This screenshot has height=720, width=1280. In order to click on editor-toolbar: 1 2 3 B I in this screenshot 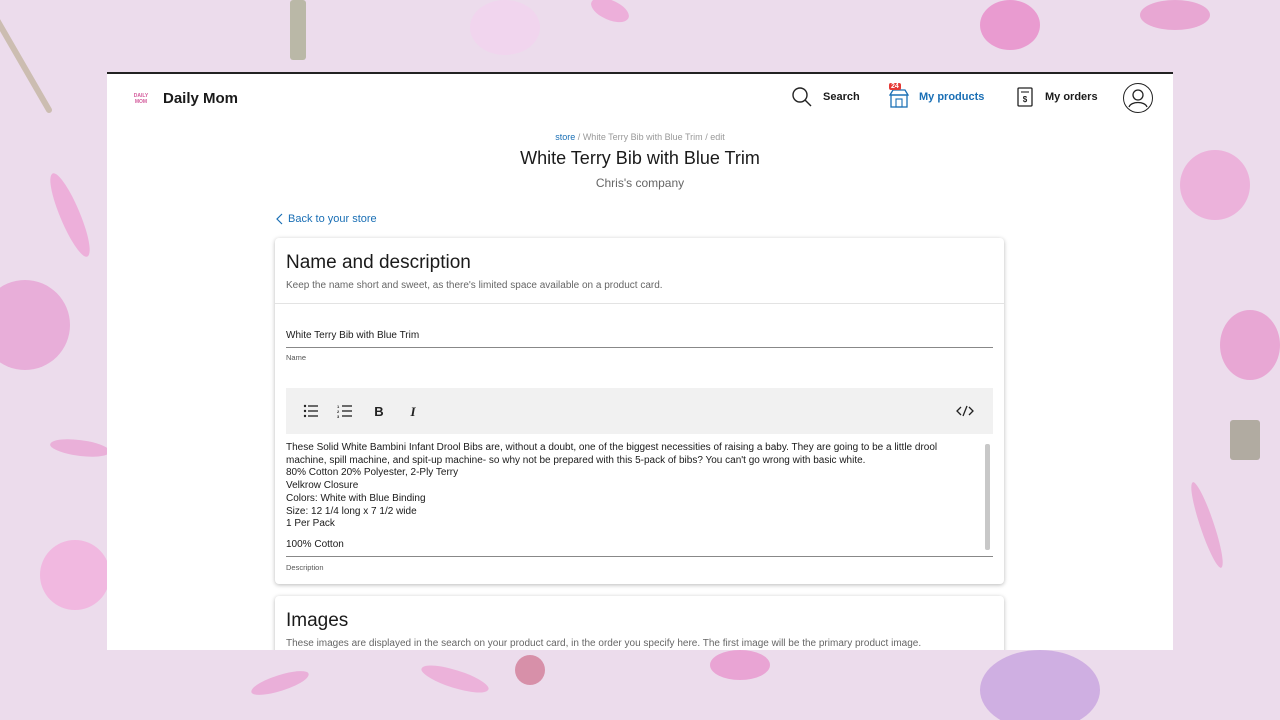, I will do `click(639, 411)`.